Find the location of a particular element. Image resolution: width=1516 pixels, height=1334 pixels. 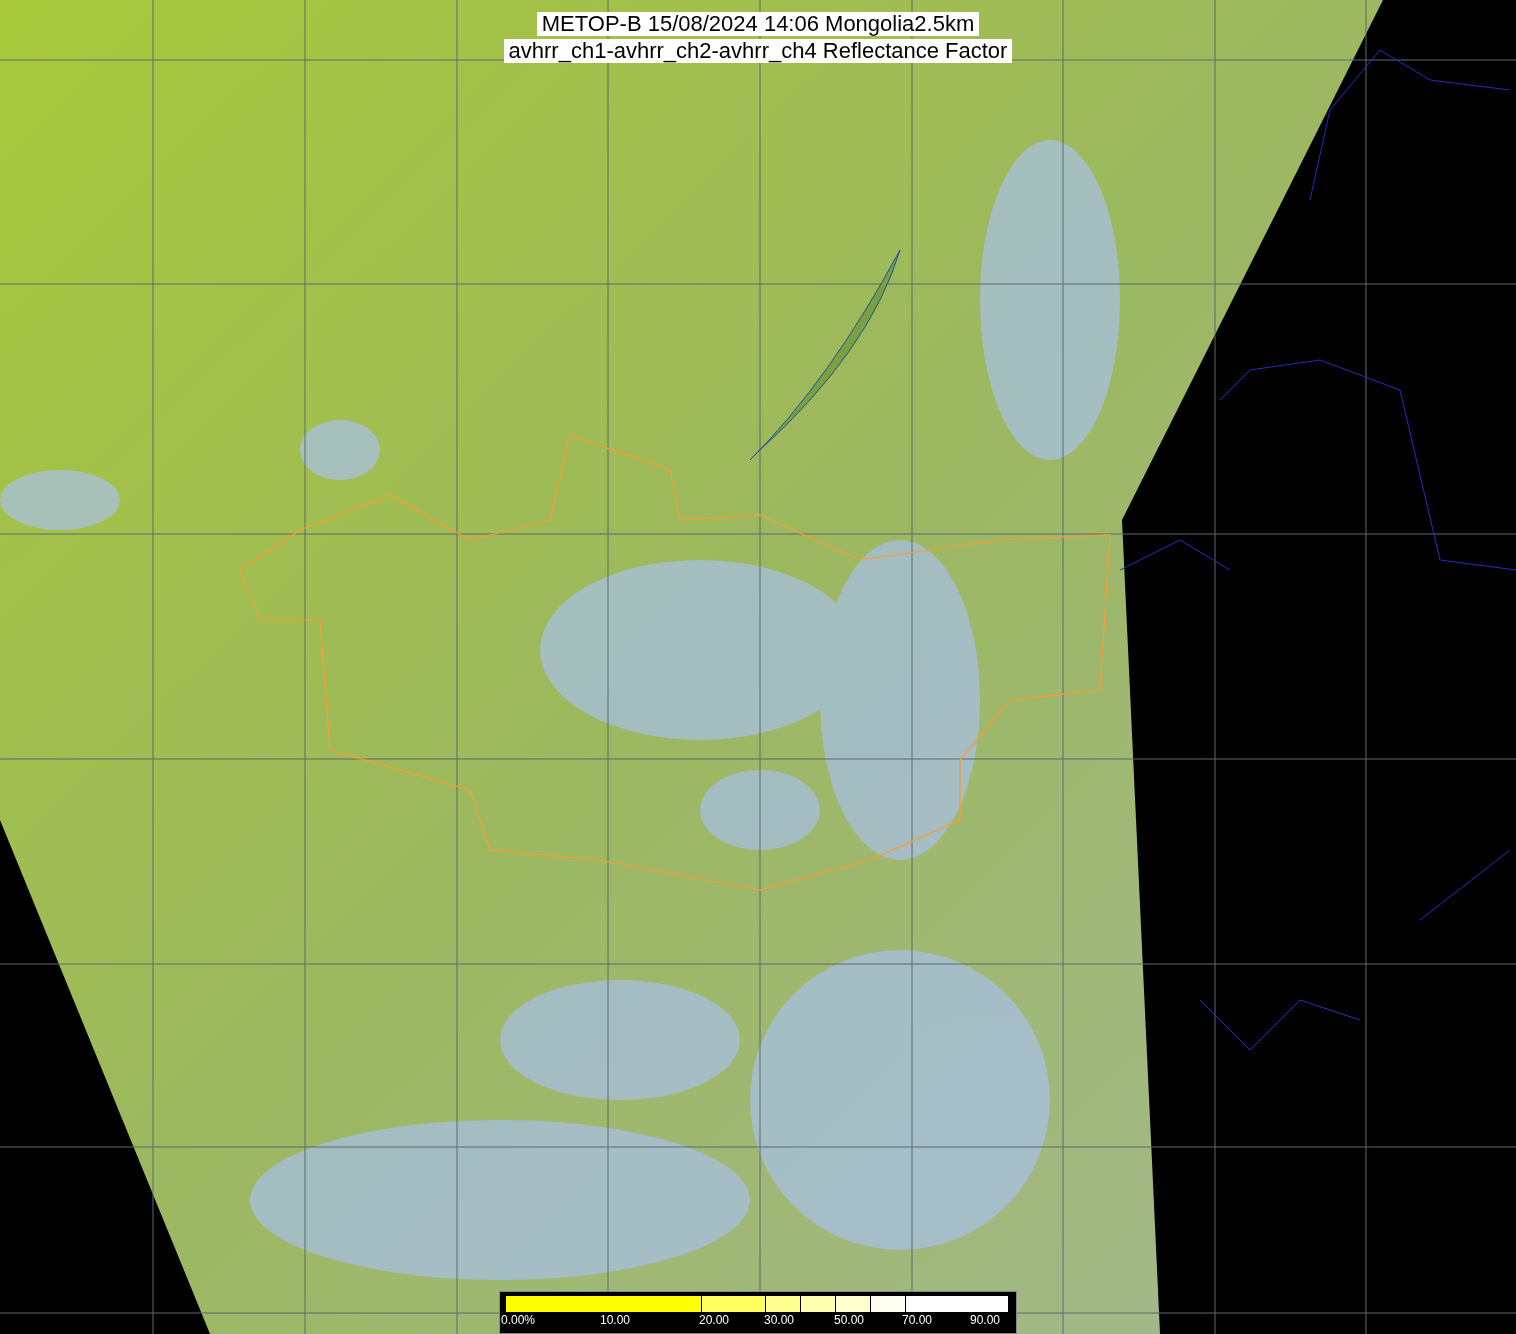

legend-label: 70.00 is located at coordinates (918, 1320).